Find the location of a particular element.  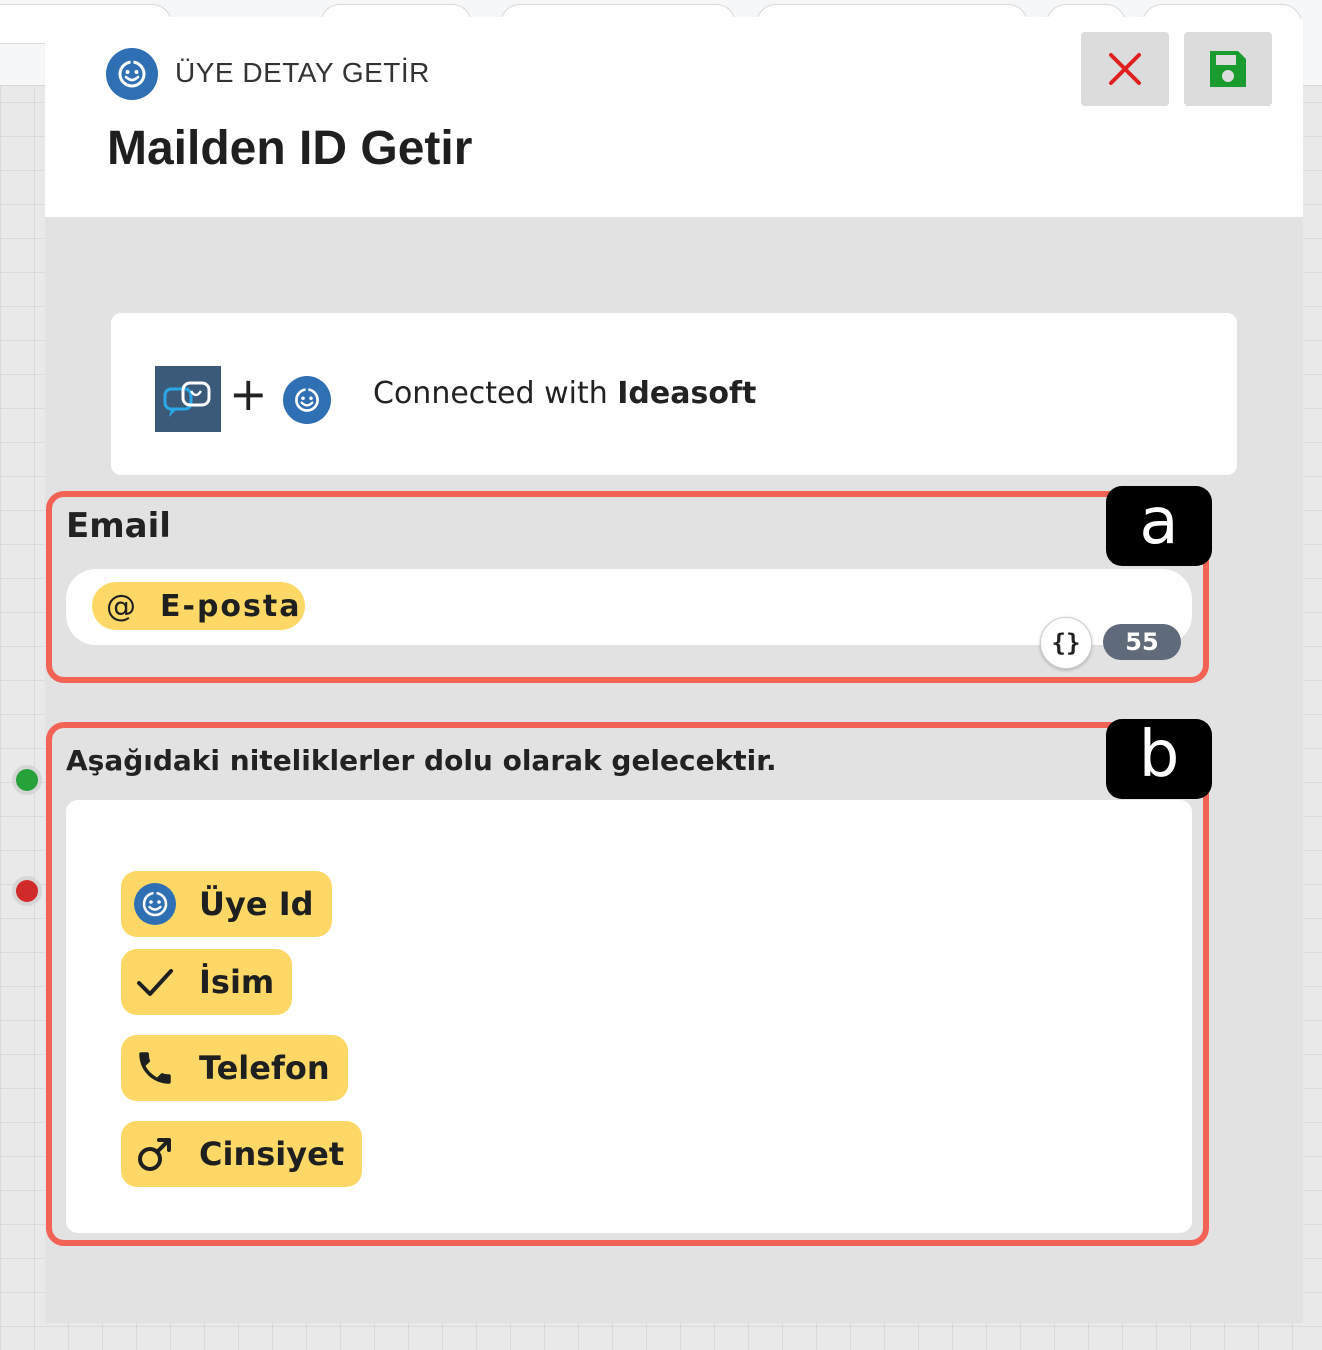

save-button is located at coordinates (1228, 69).